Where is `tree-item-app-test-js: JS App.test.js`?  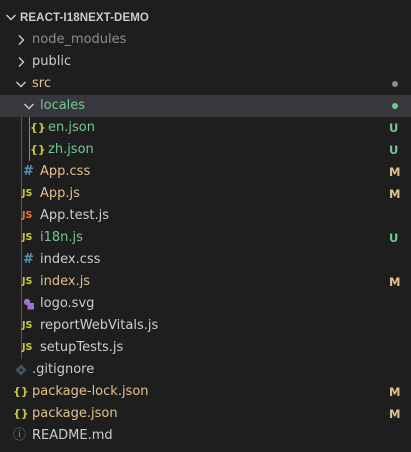 tree-item-app-test-js: JS App.test.js is located at coordinates (205, 216).